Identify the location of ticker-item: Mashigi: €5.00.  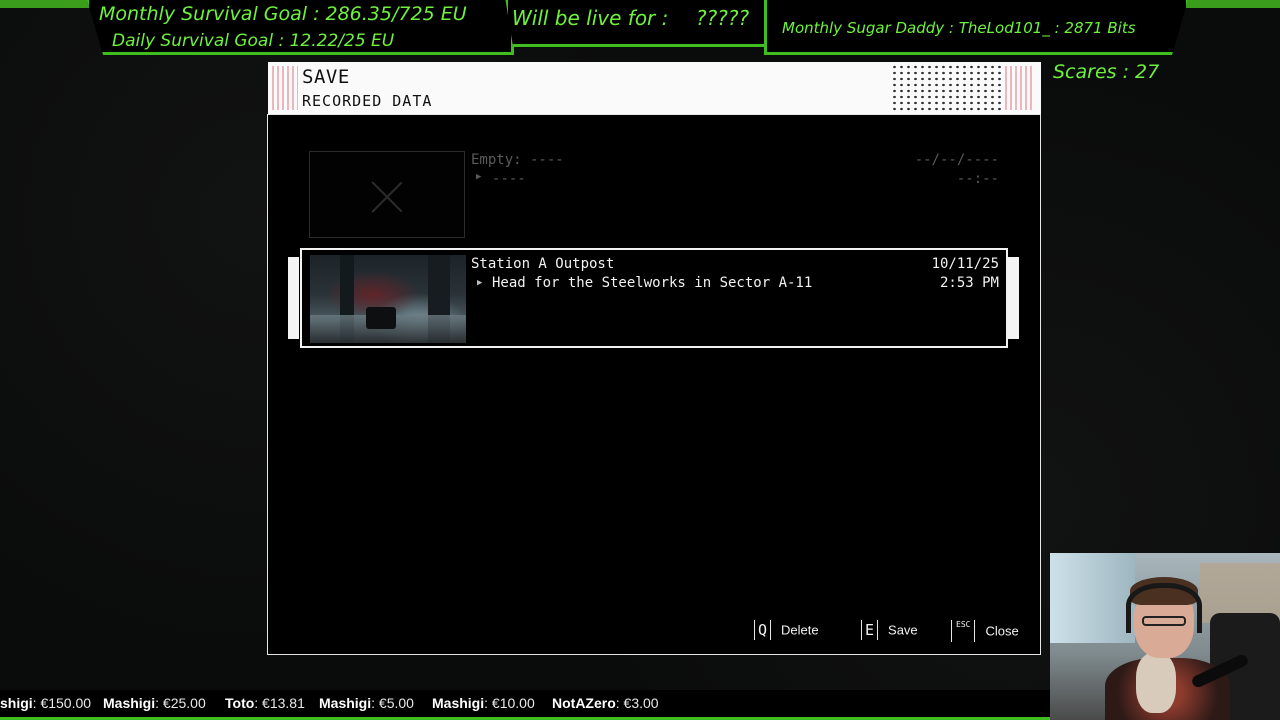
(366, 703).